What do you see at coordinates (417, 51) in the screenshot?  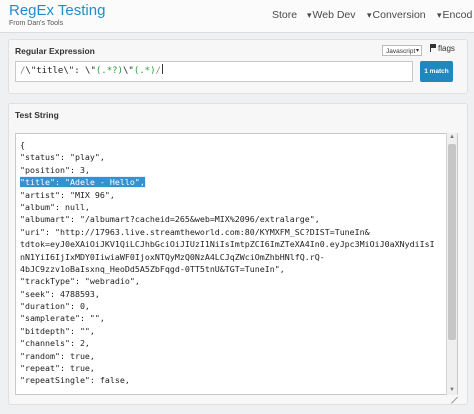 I see `select-arrow-icon: ▾` at bounding box center [417, 51].